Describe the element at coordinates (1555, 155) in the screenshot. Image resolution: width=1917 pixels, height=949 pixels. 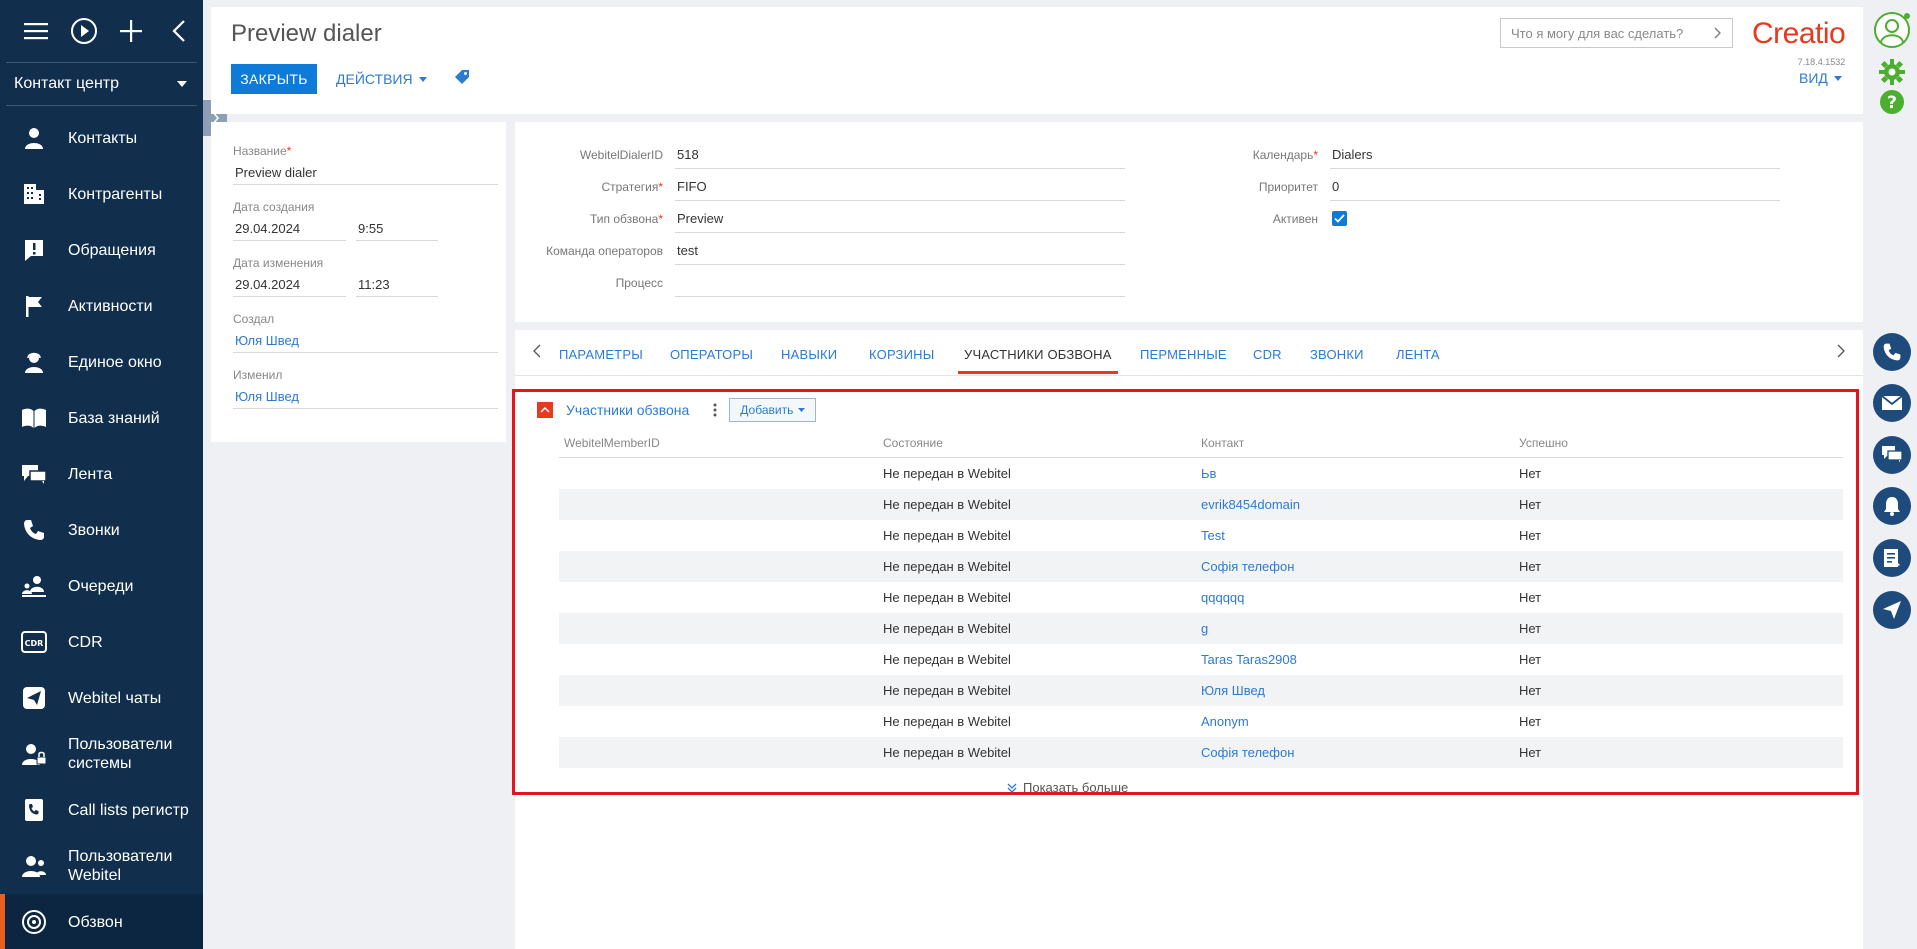
I see `calendar-input: Dialers` at that location.